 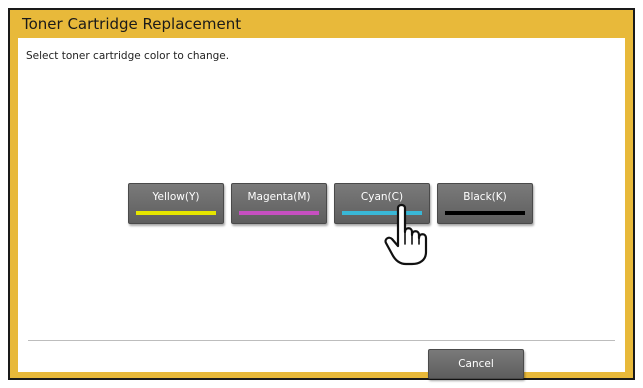 I want to click on black-toner-label: Black(K), so click(x=485, y=197).